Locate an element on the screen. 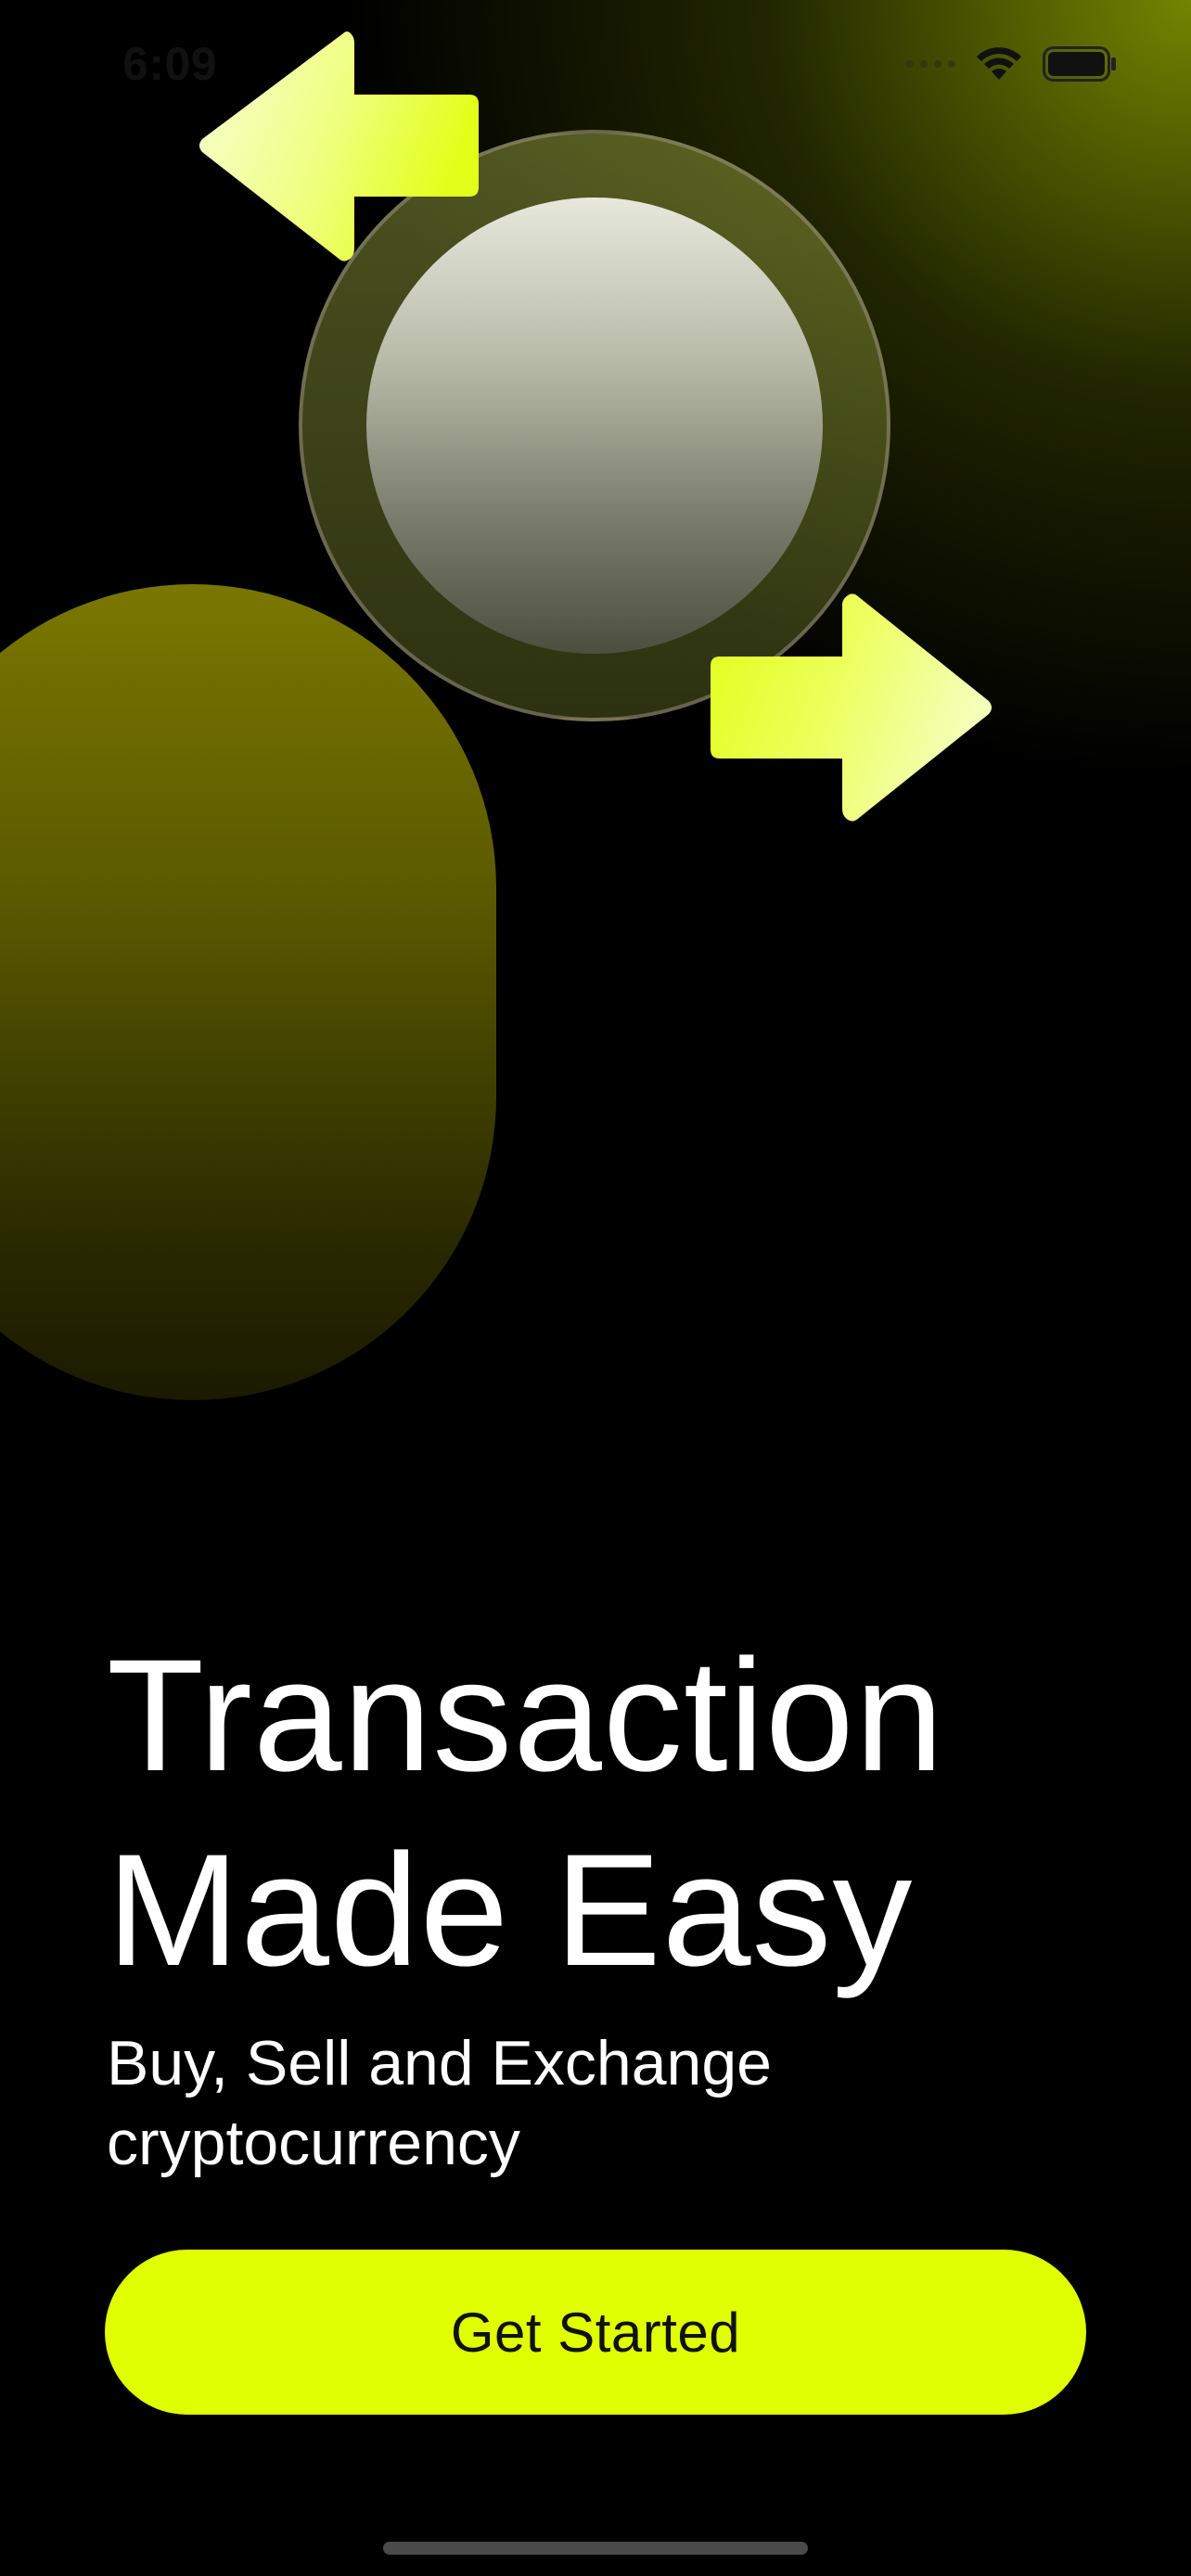 Image resolution: width=1191 pixels, height=2576 pixels. subtitle-line-1: Buy, Sell and Exchange is located at coordinates (439, 2063).